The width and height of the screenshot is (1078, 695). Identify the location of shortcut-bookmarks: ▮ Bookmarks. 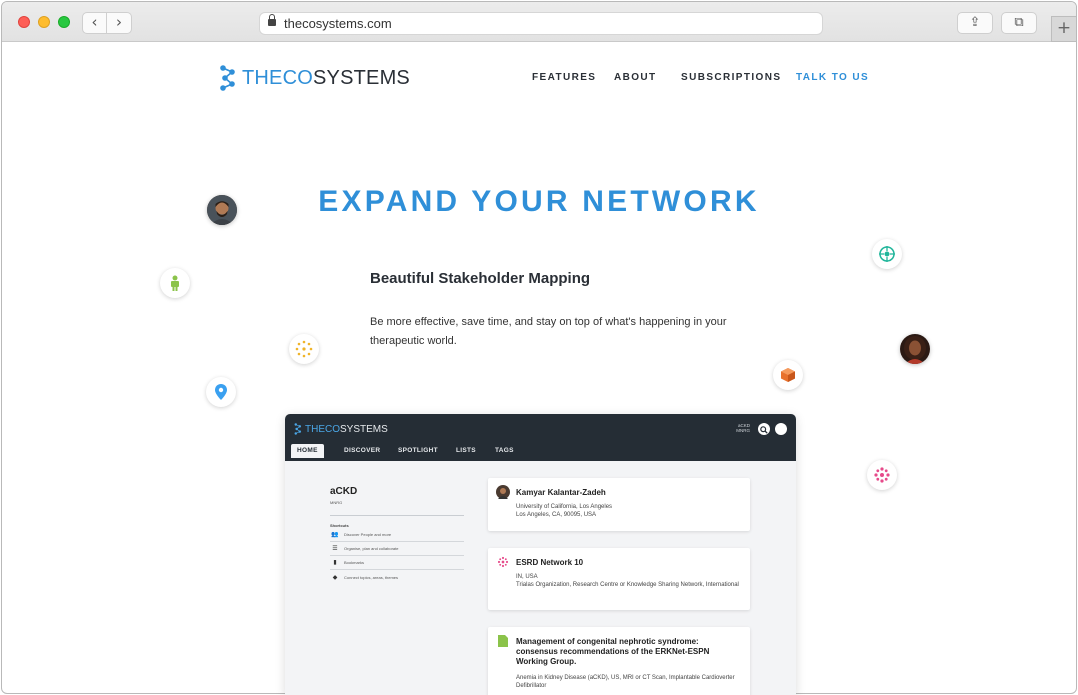
(397, 563).